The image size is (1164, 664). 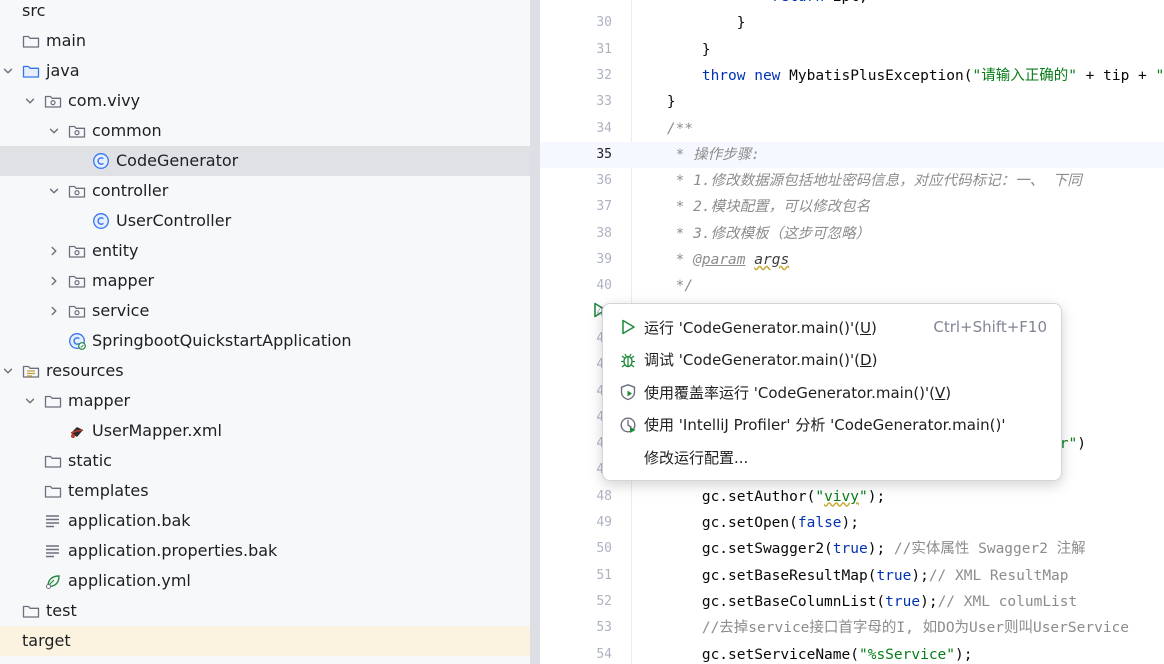 I want to click on tree-item: entity, so click(x=265, y=251).